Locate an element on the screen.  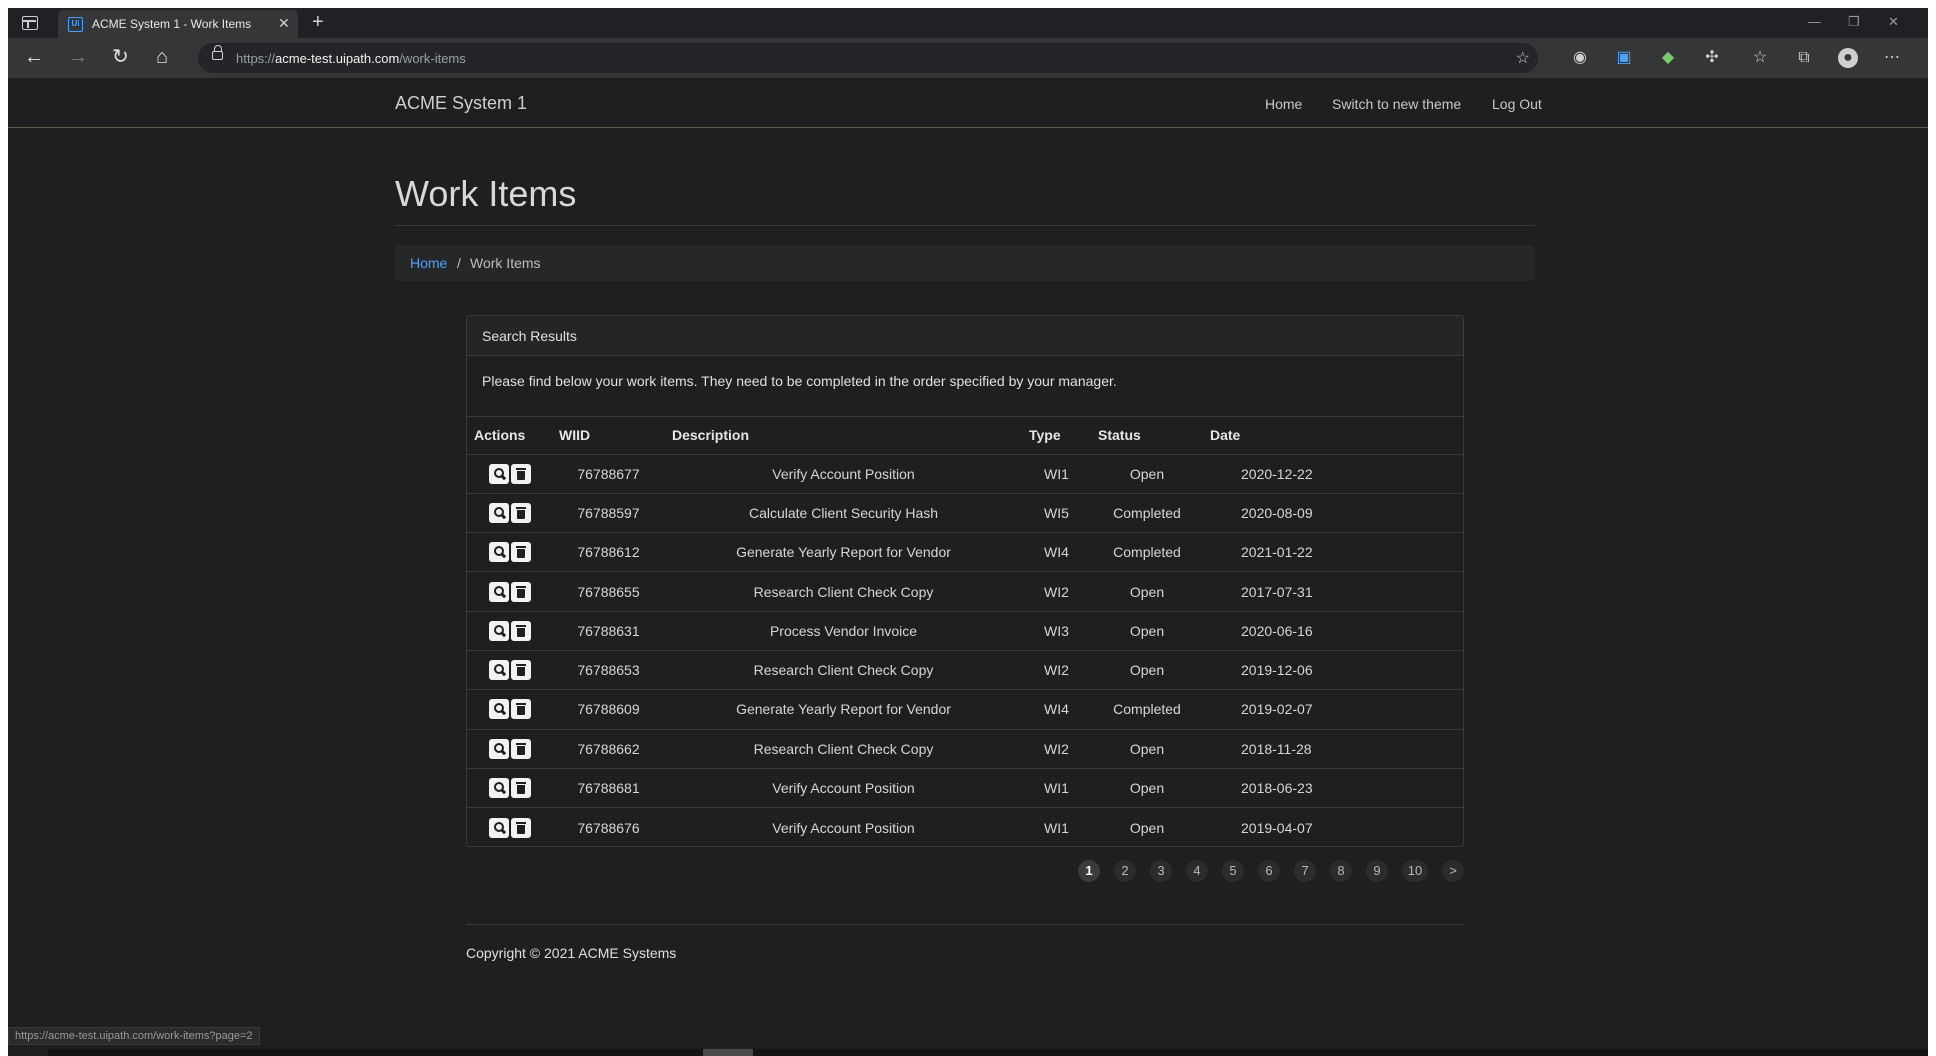
breadcrumb-home-link: Home is located at coordinates (428, 263).